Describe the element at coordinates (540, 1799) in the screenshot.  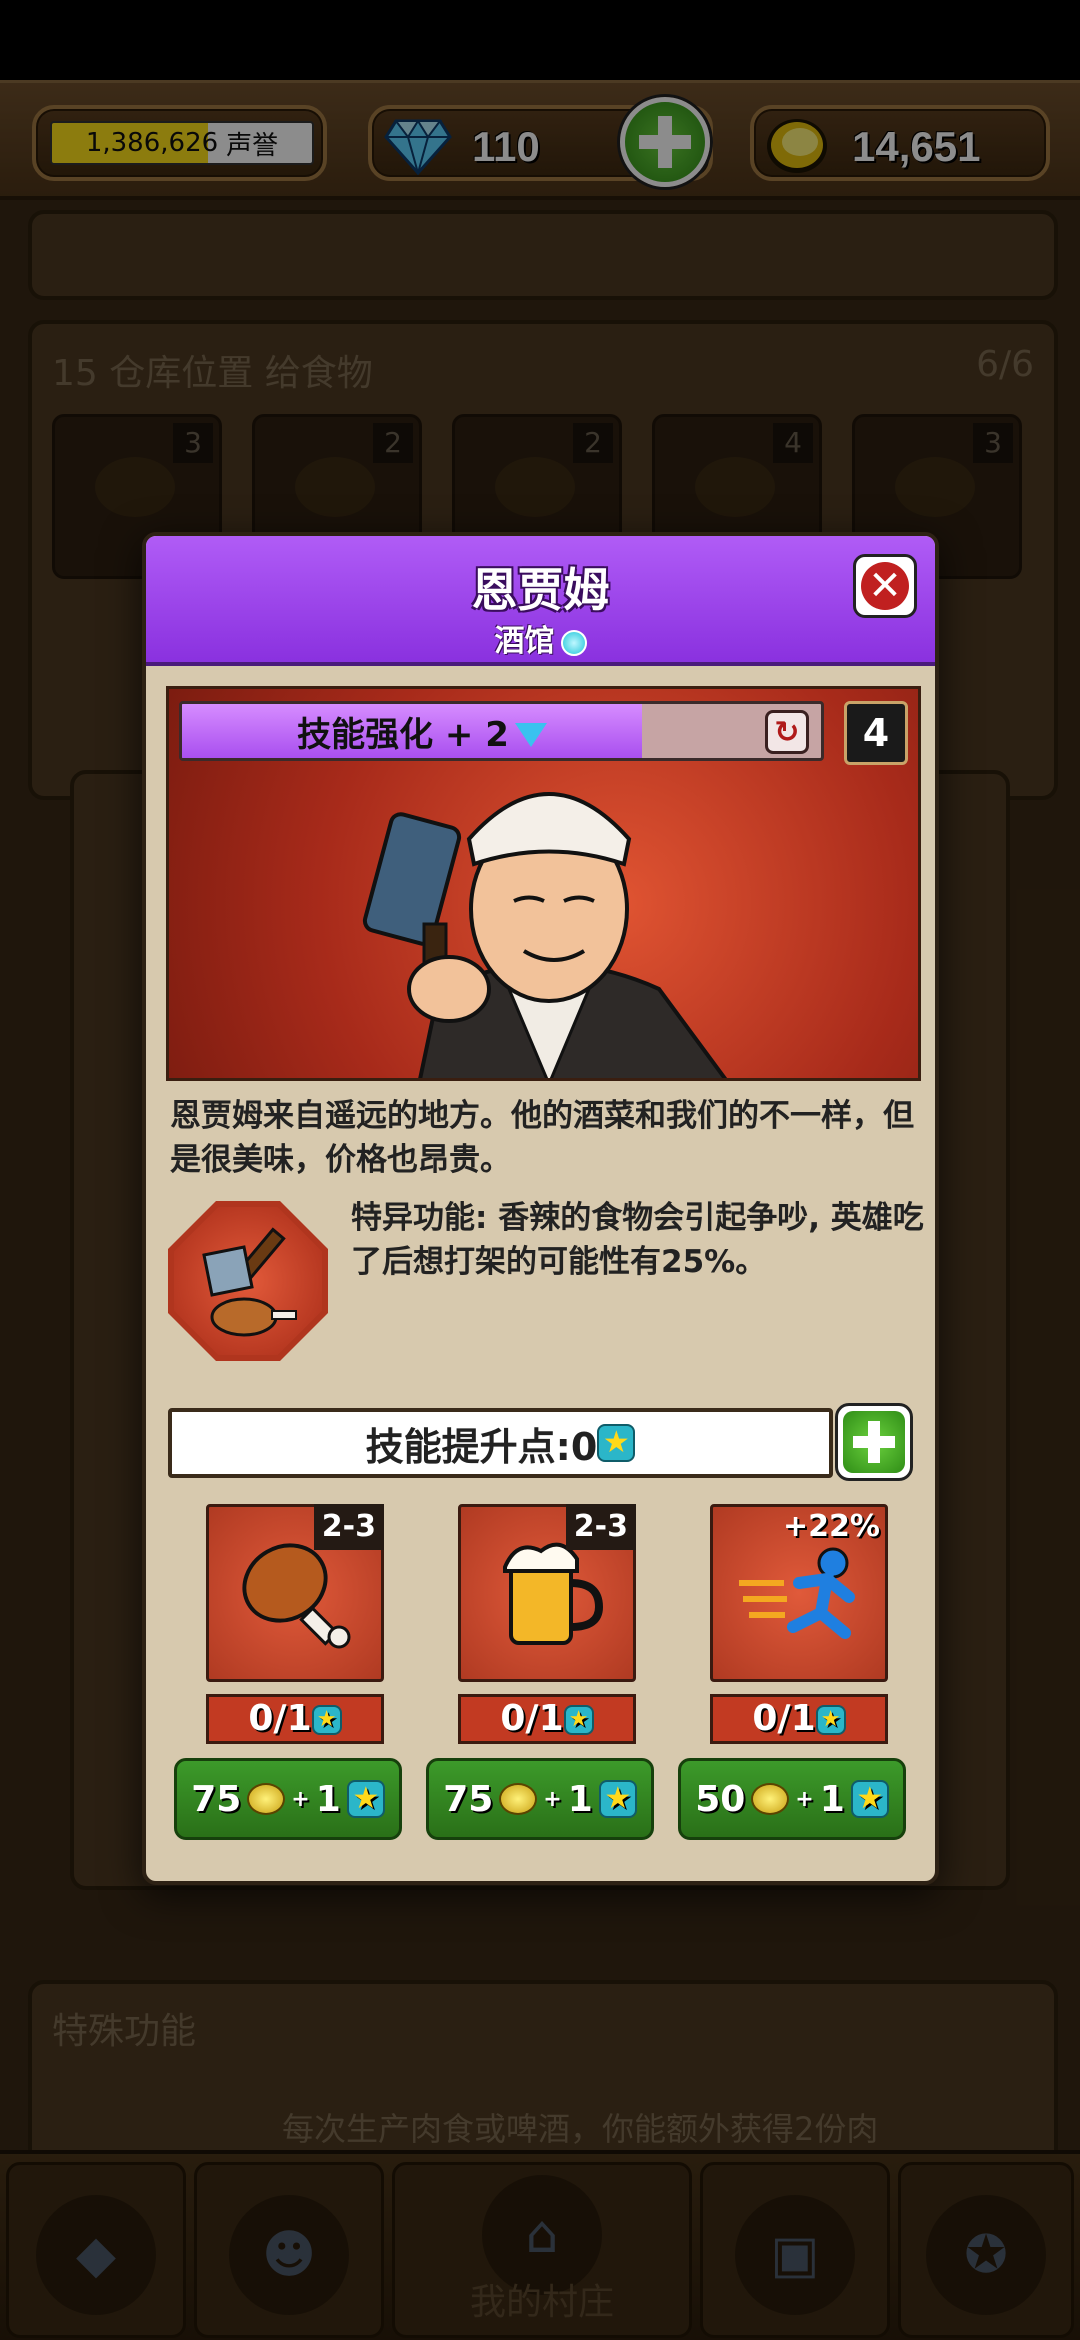
I see `upgrade-beer-button: 75 +1 ★` at that location.